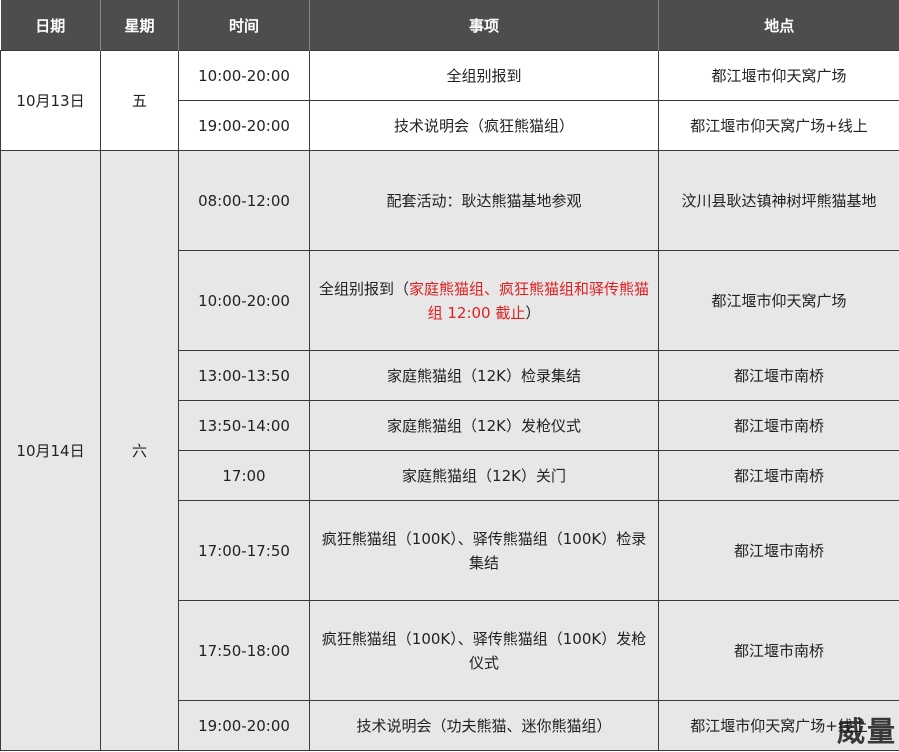 The width and height of the screenshot is (899, 752). I want to click on header-time: 时间, so click(244, 25).